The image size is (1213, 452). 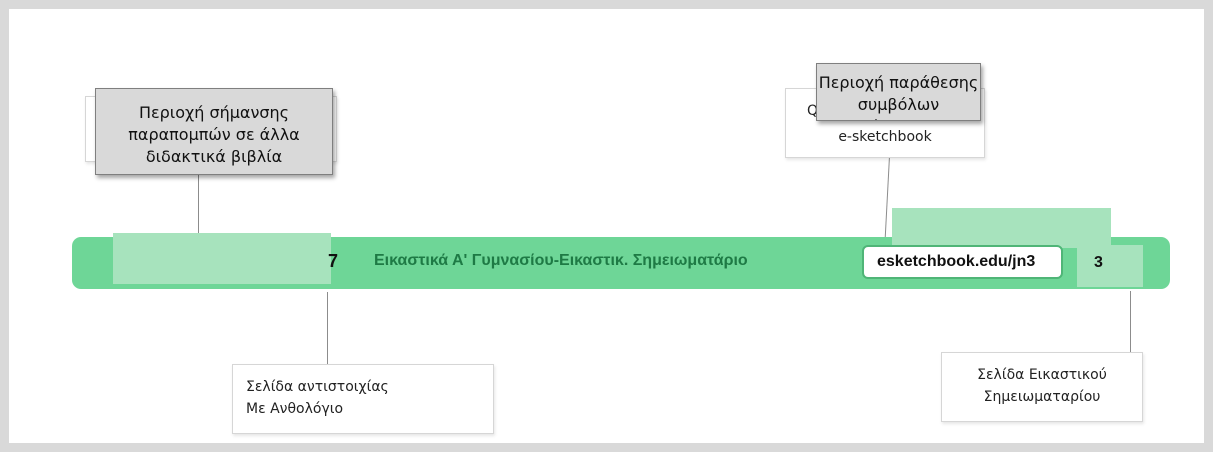 What do you see at coordinates (1001, 228) in the screenshot?
I see `symbols-area-block` at bounding box center [1001, 228].